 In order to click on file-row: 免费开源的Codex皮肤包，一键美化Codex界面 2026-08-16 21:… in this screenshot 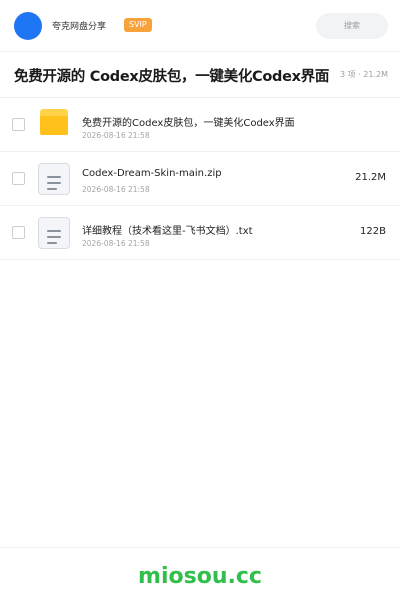, I will do `click(200, 125)`.